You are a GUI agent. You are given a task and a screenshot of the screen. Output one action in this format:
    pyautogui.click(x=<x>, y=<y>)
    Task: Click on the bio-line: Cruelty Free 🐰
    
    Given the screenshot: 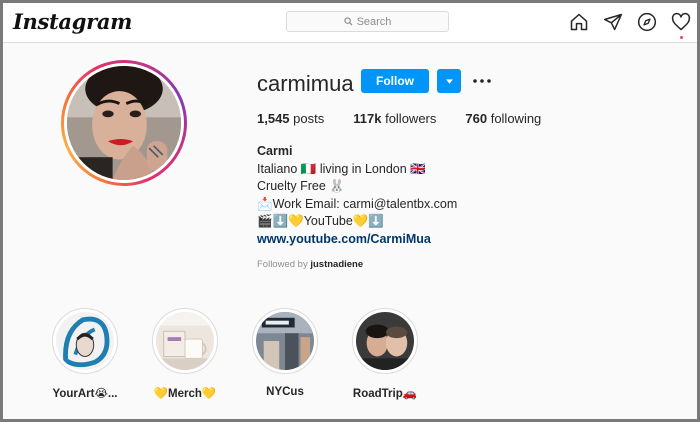 What is the action you would take?
    pyautogui.click(x=301, y=186)
    